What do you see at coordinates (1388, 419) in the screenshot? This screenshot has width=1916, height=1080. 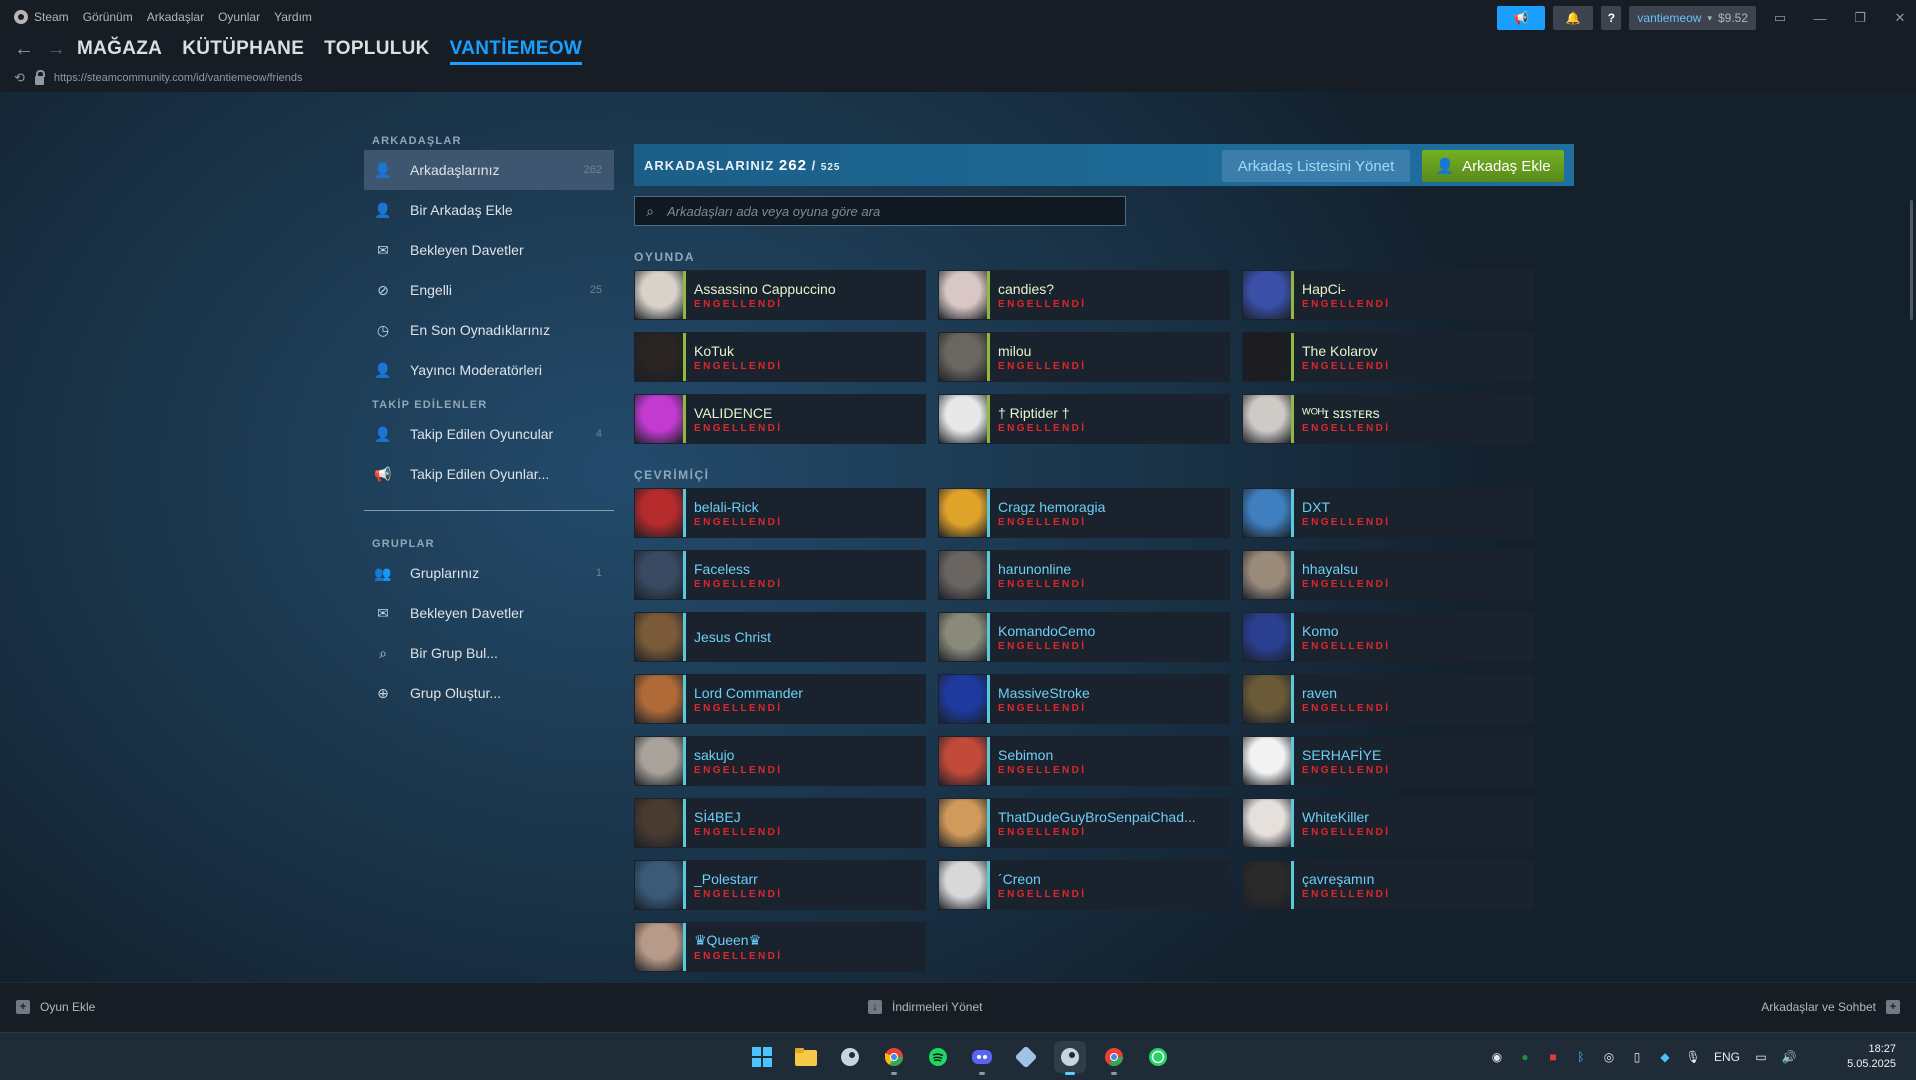 I see `friend-card: ᵂᴼᴴɪ sɪsᴛᴇʀs ENGELLENDİ` at bounding box center [1388, 419].